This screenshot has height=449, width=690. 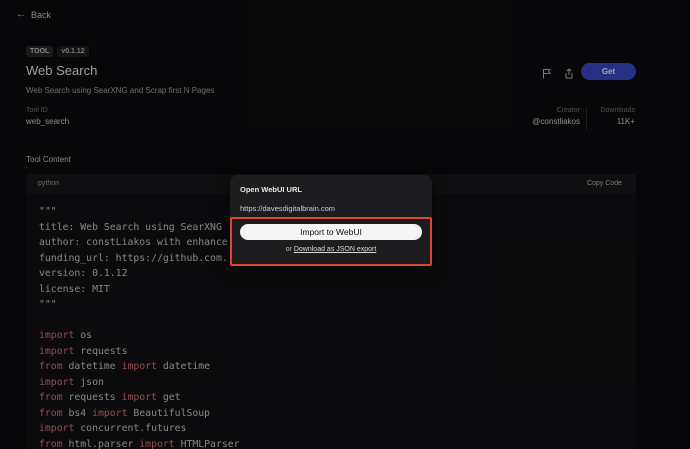 What do you see at coordinates (288, 249) in the screenshot?
I see `or-label: or` at bounding box center [288, 249].